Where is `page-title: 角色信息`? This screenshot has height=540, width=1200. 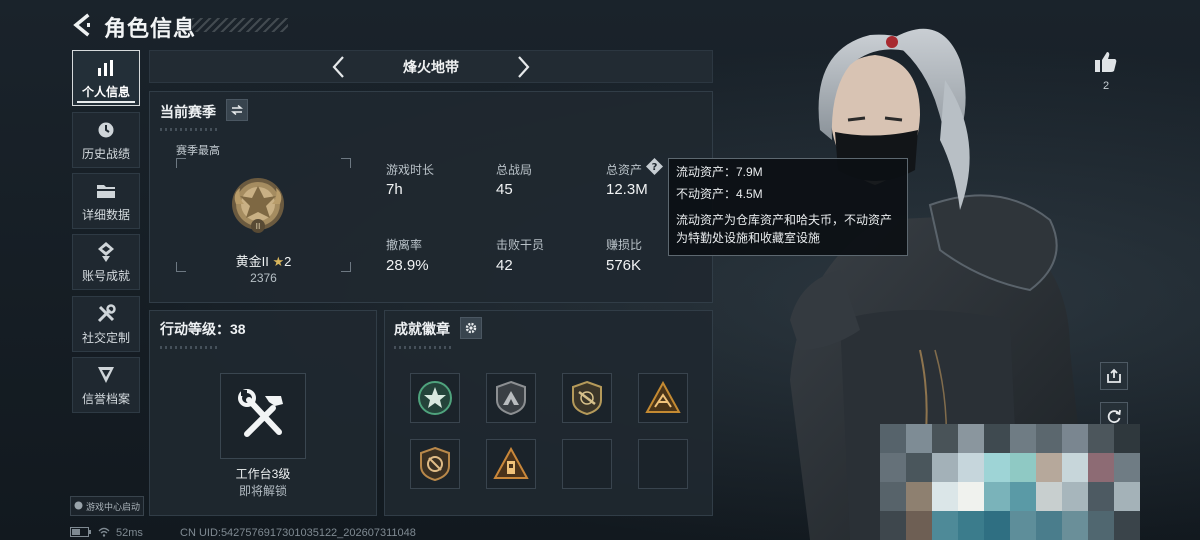
page-title: 角色信息 is located at coordinates (150, 28).